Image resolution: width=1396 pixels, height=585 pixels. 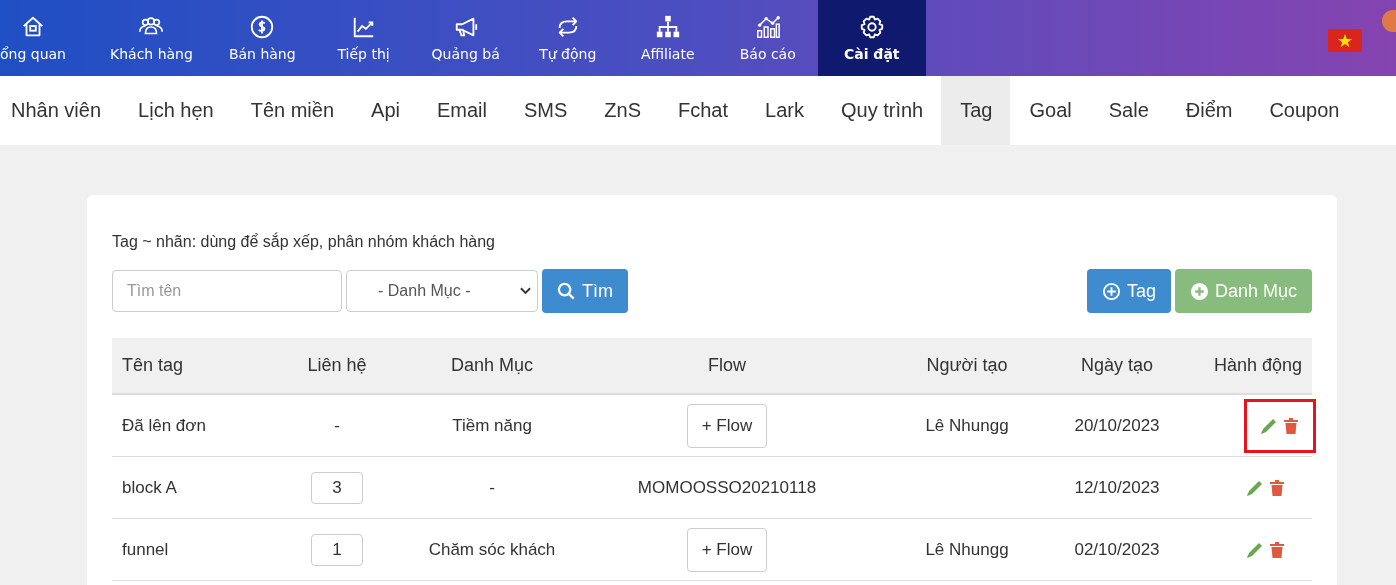 I want to click on tag-name: block A, so click(x=149, y=487).